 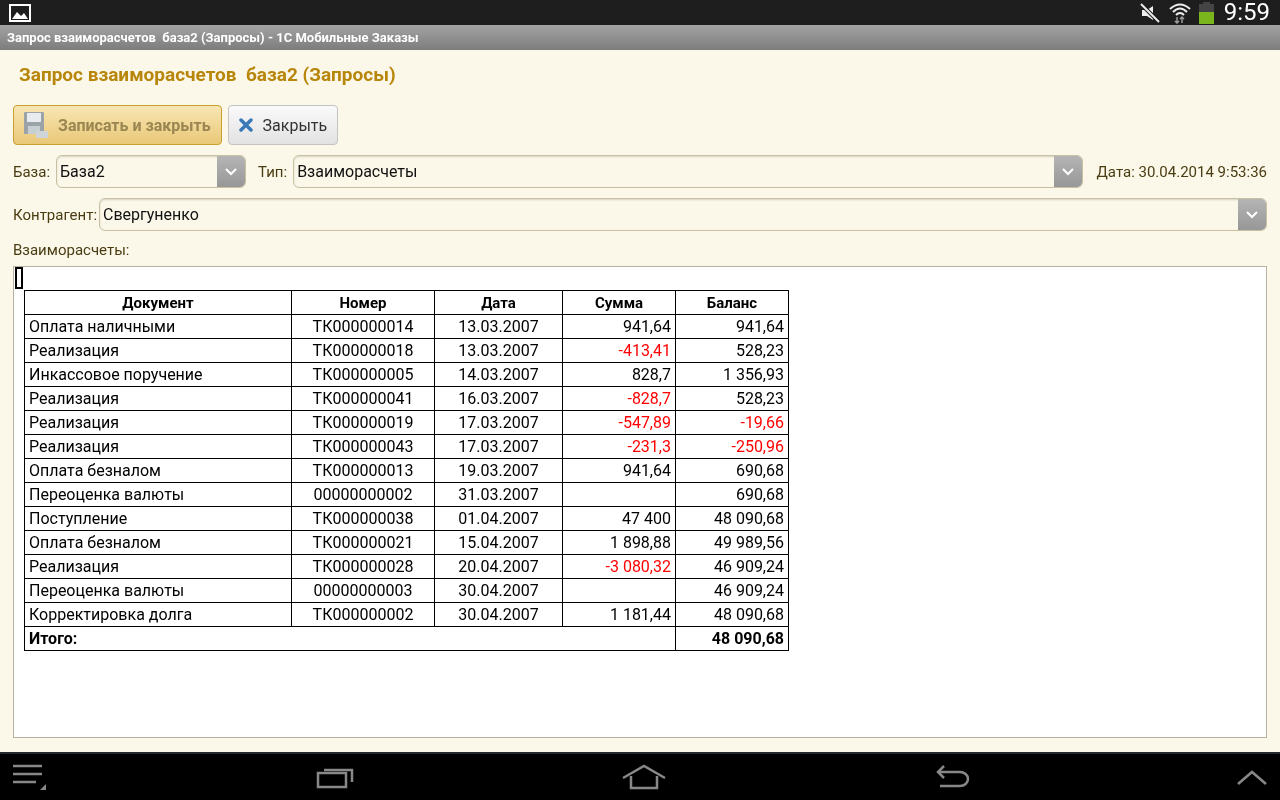 What do you see at coordinates (363, 470) in the screenshot?
I see `table-cell: ТК000000013` at bounding box center [363, 470].